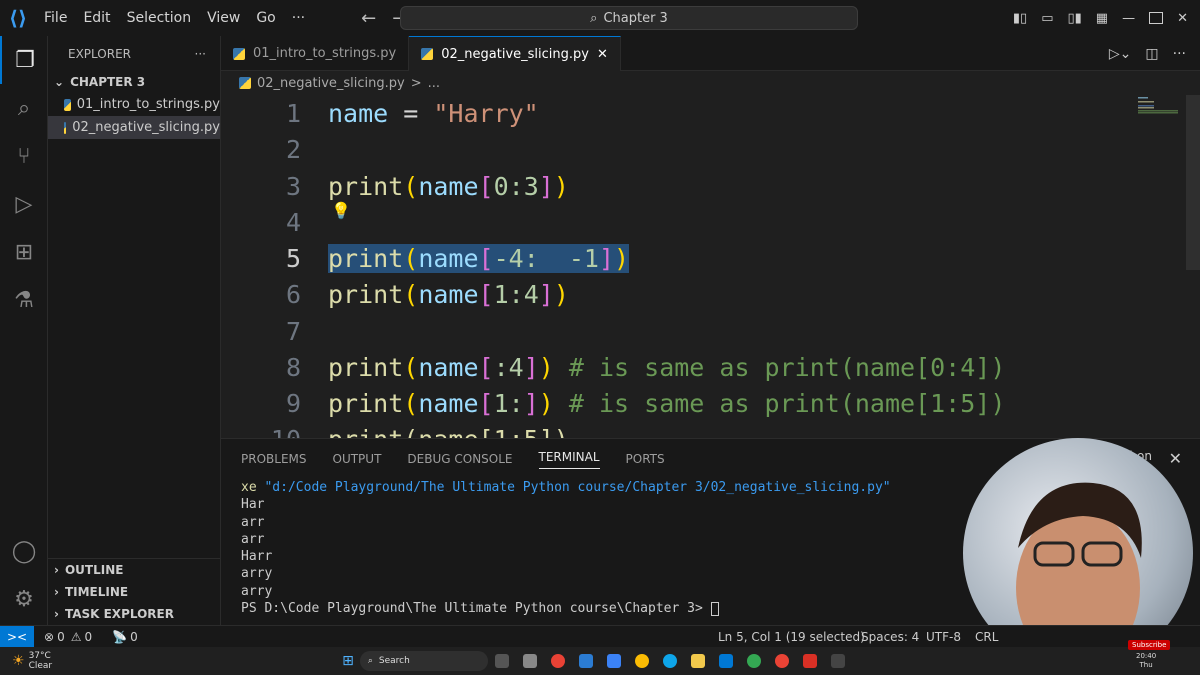 This screenshot has width=1200, height=675. I want to click on menu-file: File, so click(55, 18).